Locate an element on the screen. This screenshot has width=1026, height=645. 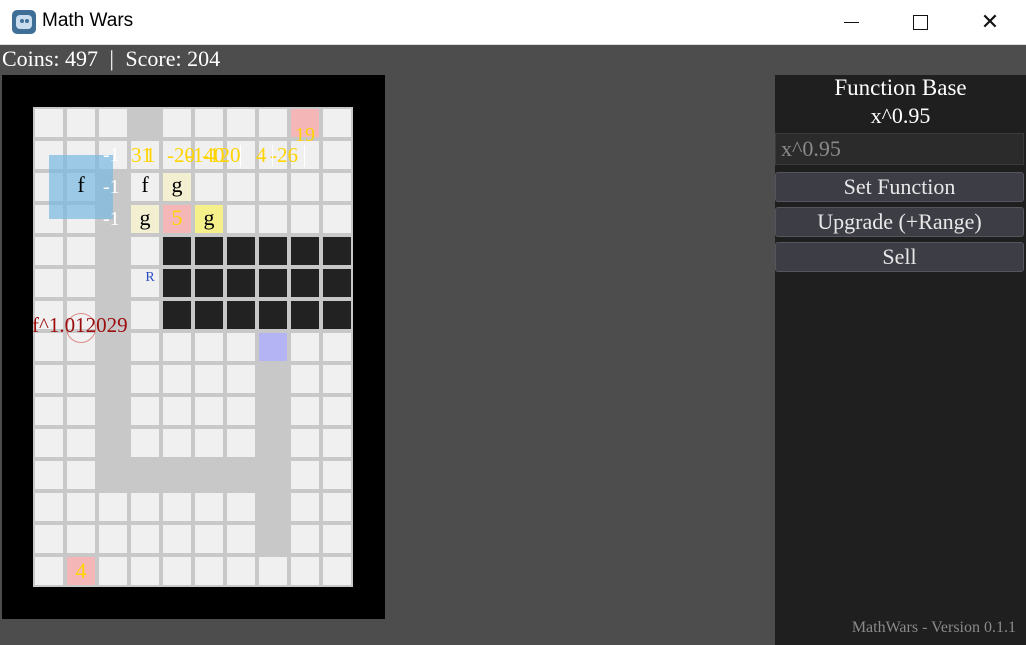
sell-button: Sell is located at coordinates (899, 257).